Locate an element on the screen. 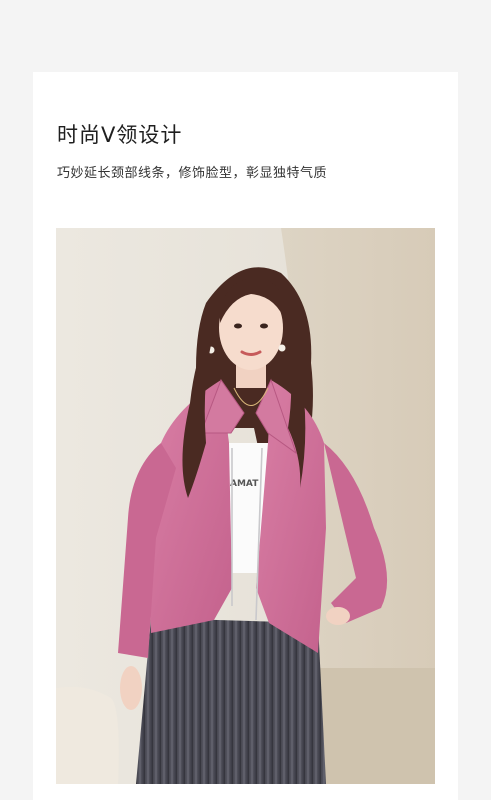 The height and width of the screenshot is (800, 491). section-title: 时尚V领设计 is located at coordinates (120, 135).